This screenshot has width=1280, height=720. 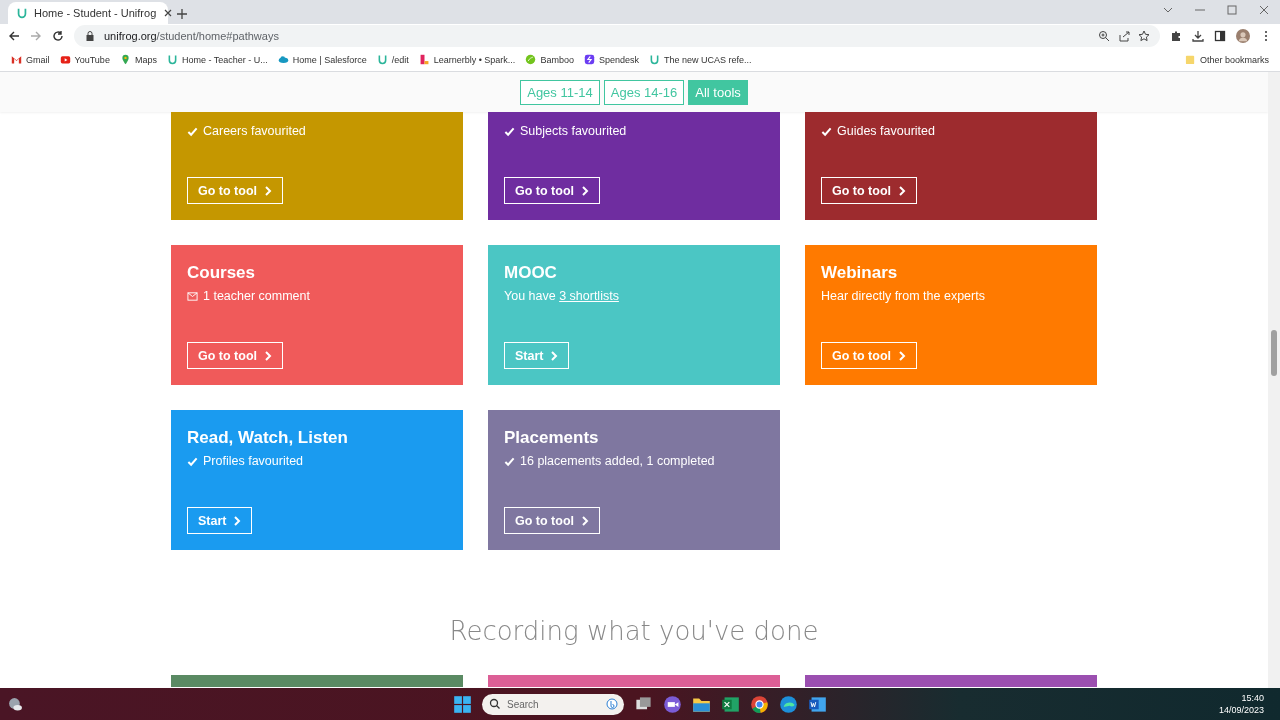 I want to click on bookmark: YouTube, so click(x=84, y=59).